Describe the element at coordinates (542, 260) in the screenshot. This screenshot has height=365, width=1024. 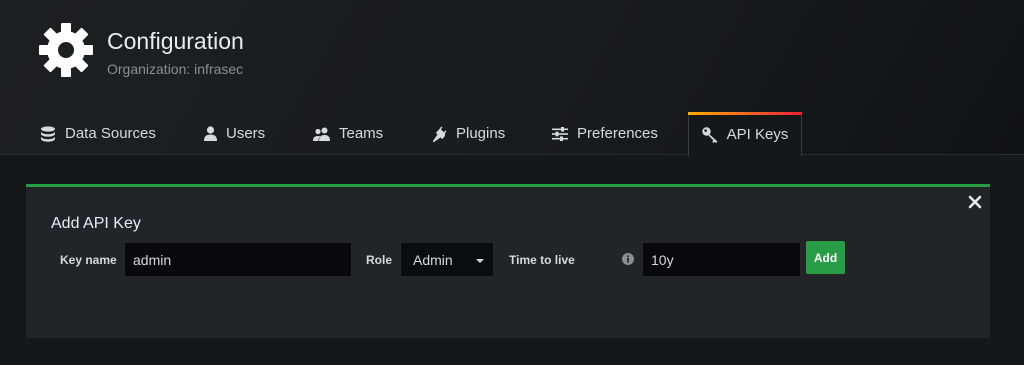
I see `time-to-live-label: Time to live` at that location.